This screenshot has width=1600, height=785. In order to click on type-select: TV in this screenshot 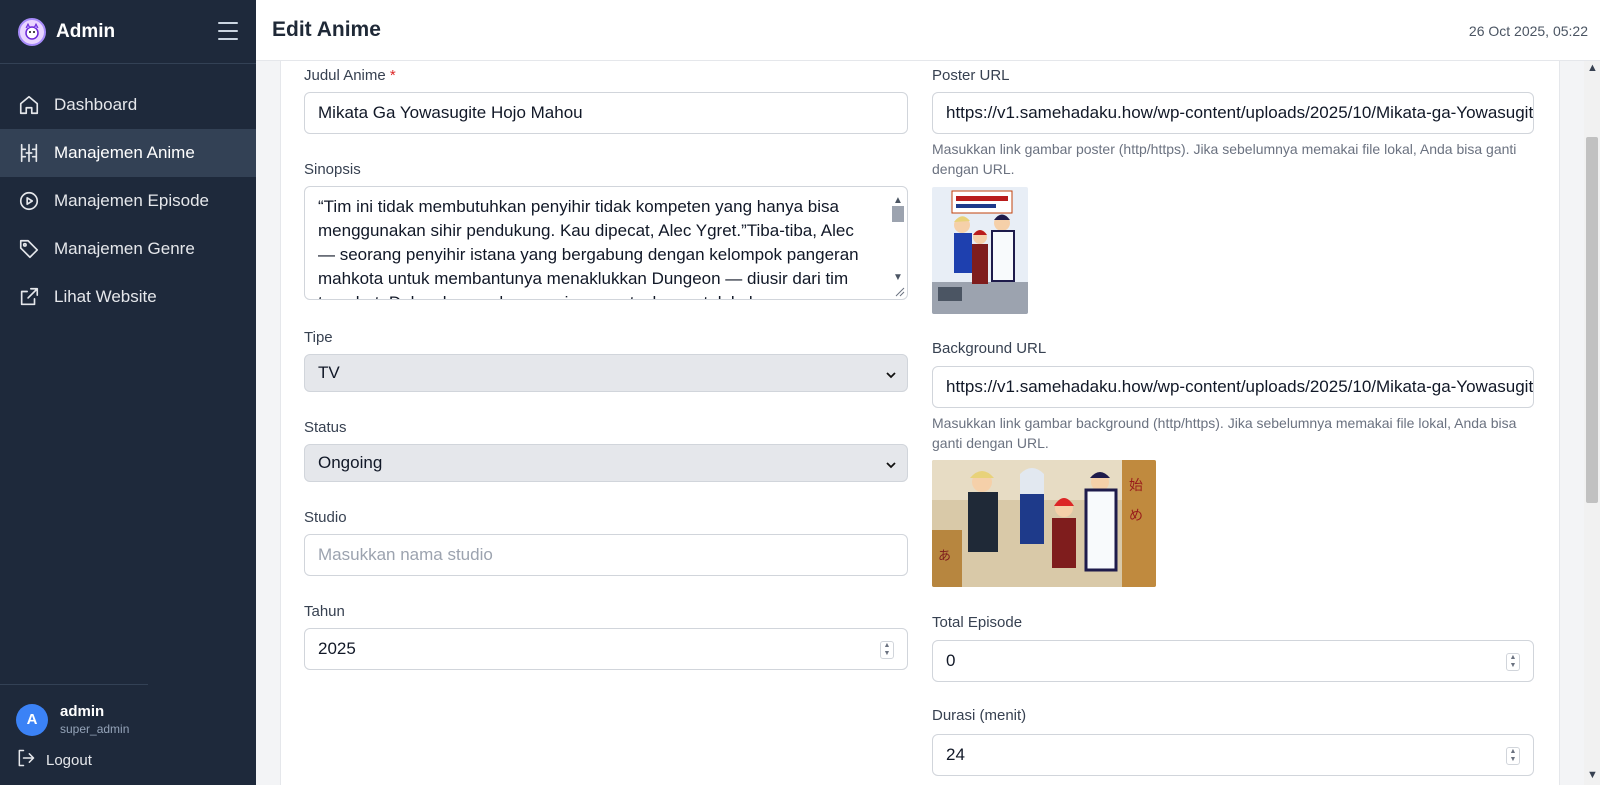, I will do `click(606, 373)`.